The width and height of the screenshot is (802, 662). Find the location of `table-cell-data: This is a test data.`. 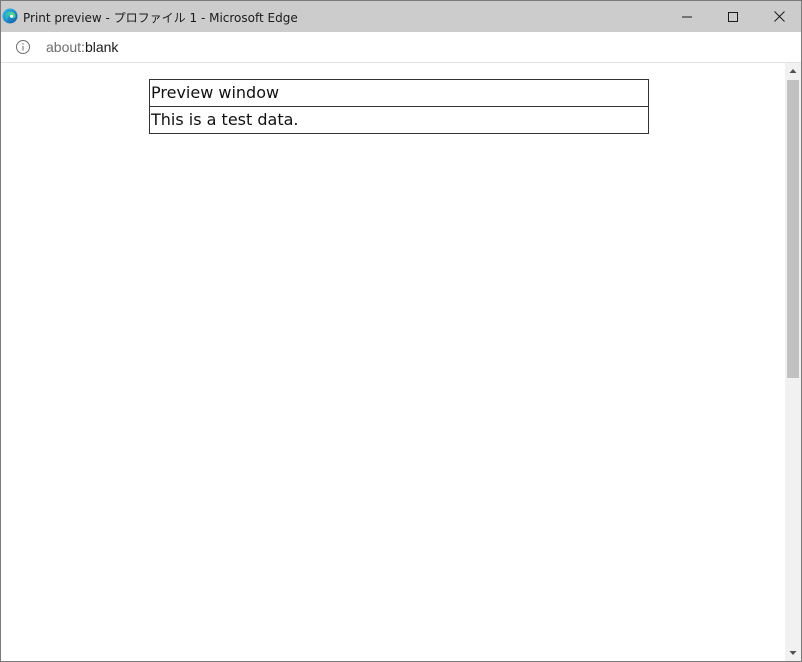

table-cell-data: This is a test data. is located at coordinates (399, 120).